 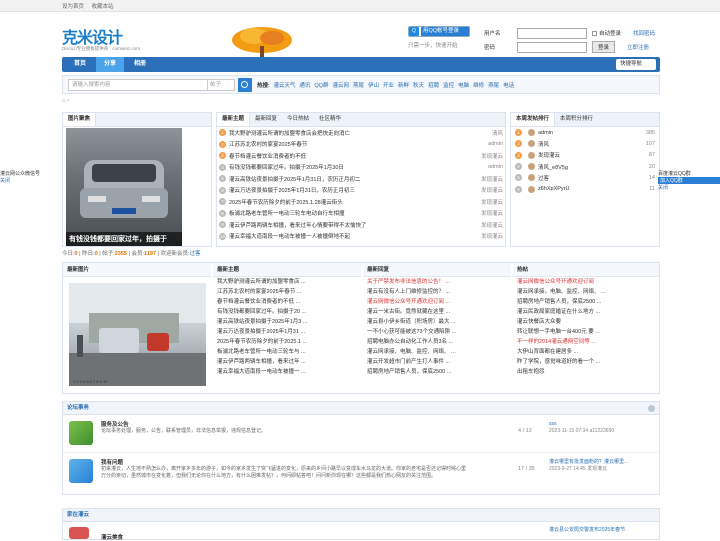 I want to click on topic-row: 1 我大野驴测灌云所谓的加盟零食店会把快走向消亡 清风, so click(x=361, y=133).